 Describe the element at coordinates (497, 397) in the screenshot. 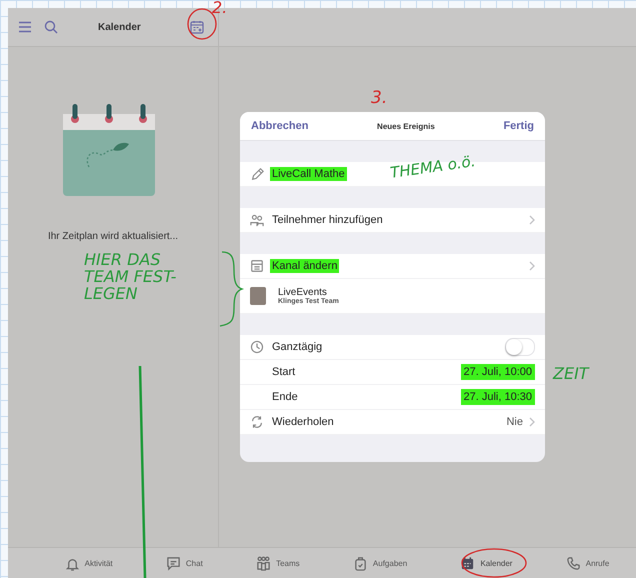

I see `date-value: 27. Juli, 10:30` at that location.